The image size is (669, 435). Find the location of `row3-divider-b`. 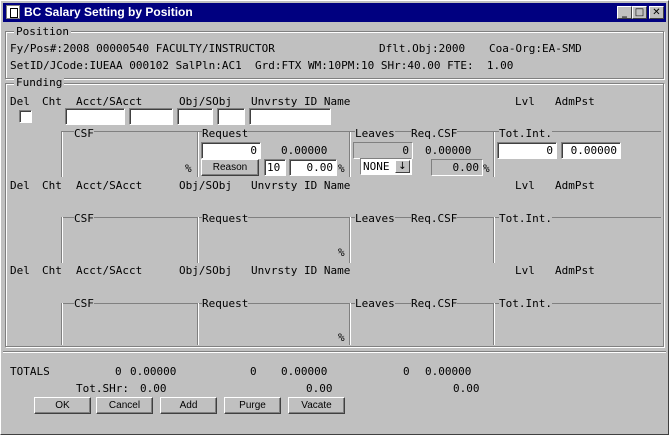

row3-divider-b is located at coordinates (198, 324).